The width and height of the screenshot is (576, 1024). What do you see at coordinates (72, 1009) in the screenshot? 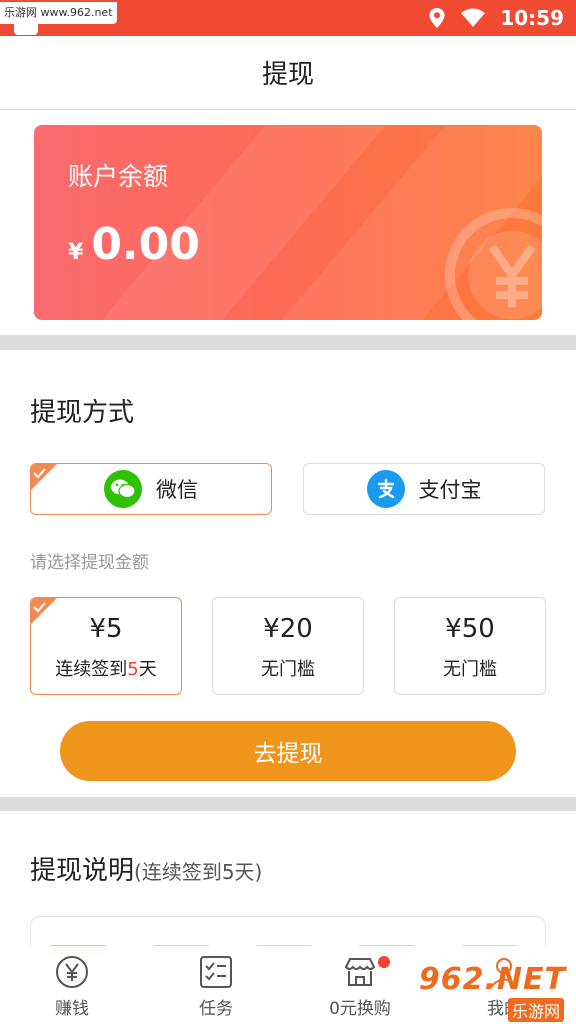
I see `nav-label: 赚钱` at bounding box center [72, 1009].